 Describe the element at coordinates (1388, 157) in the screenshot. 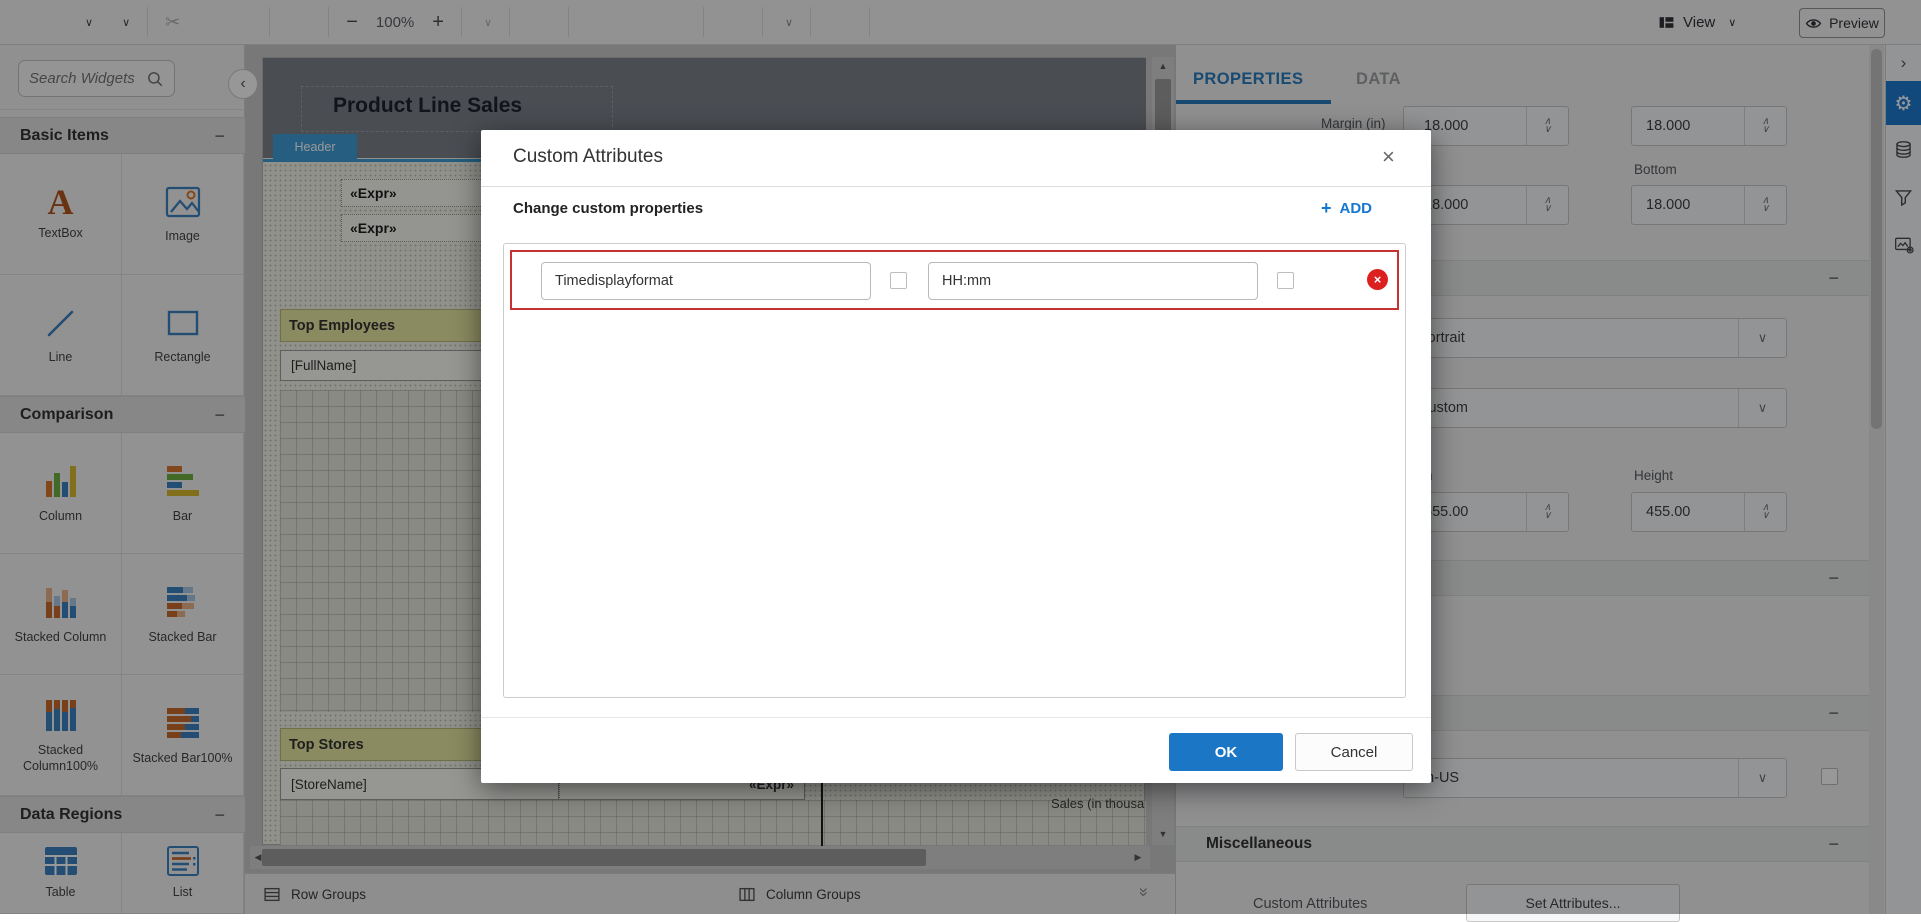

I see `close-icon: ×` at that location.